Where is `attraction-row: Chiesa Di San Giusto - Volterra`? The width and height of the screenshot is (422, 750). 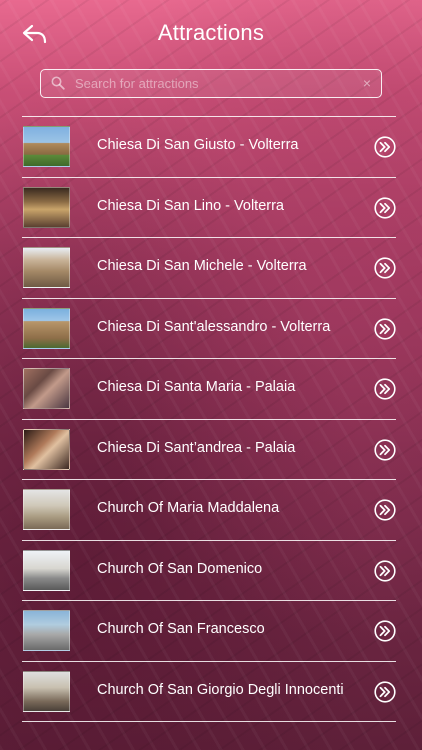 attraction-row: Chiesa Di San Giusto - Volterra is located at coordinates (209, 147).